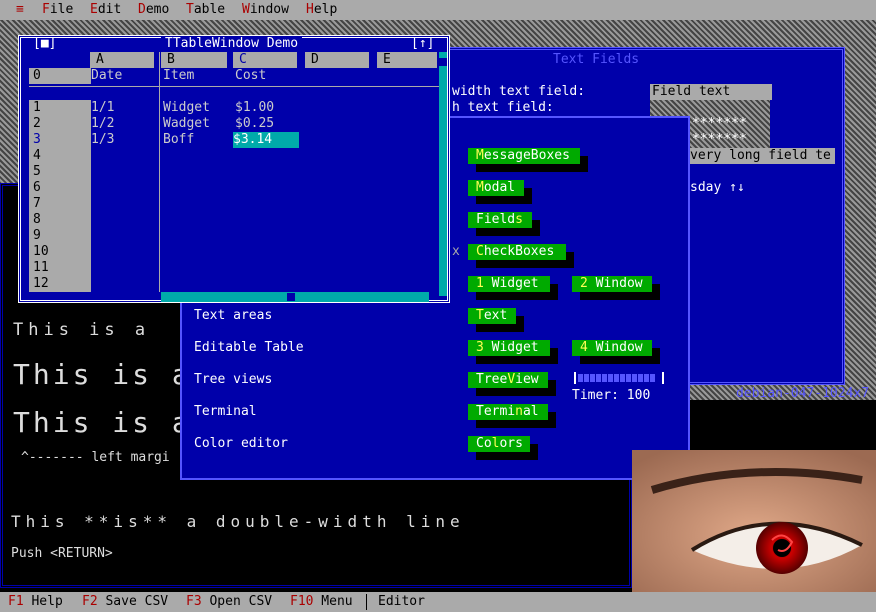  What do you see at coordinates (186, 108) in the screenshot?
I see `cell-b1: Widget` at bounding box center [186, 108].